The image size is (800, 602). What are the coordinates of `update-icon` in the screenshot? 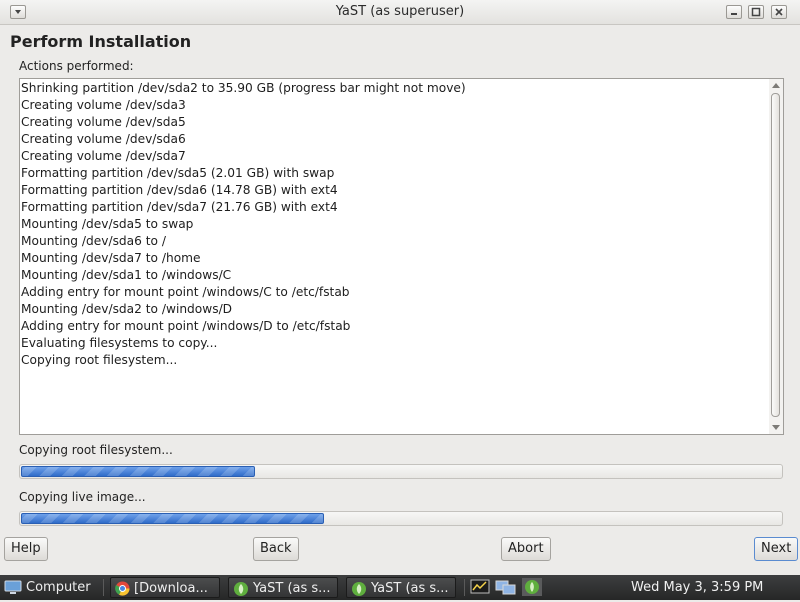 It's located at (532, 587).